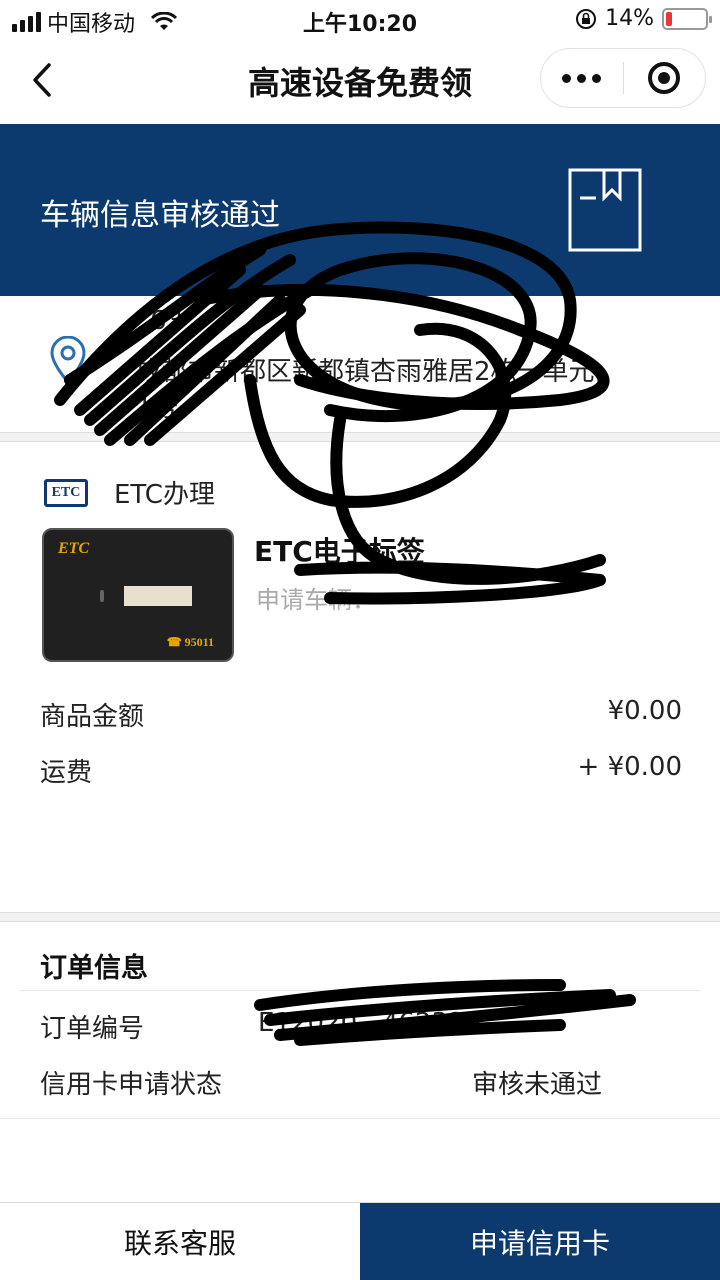 The width and height of the screenshot is (720, 1280). What do you see at coordinates (190, 642) in the screenshot?
I see `device-phone: ☎ 95011` at bounding box center [190, 642].